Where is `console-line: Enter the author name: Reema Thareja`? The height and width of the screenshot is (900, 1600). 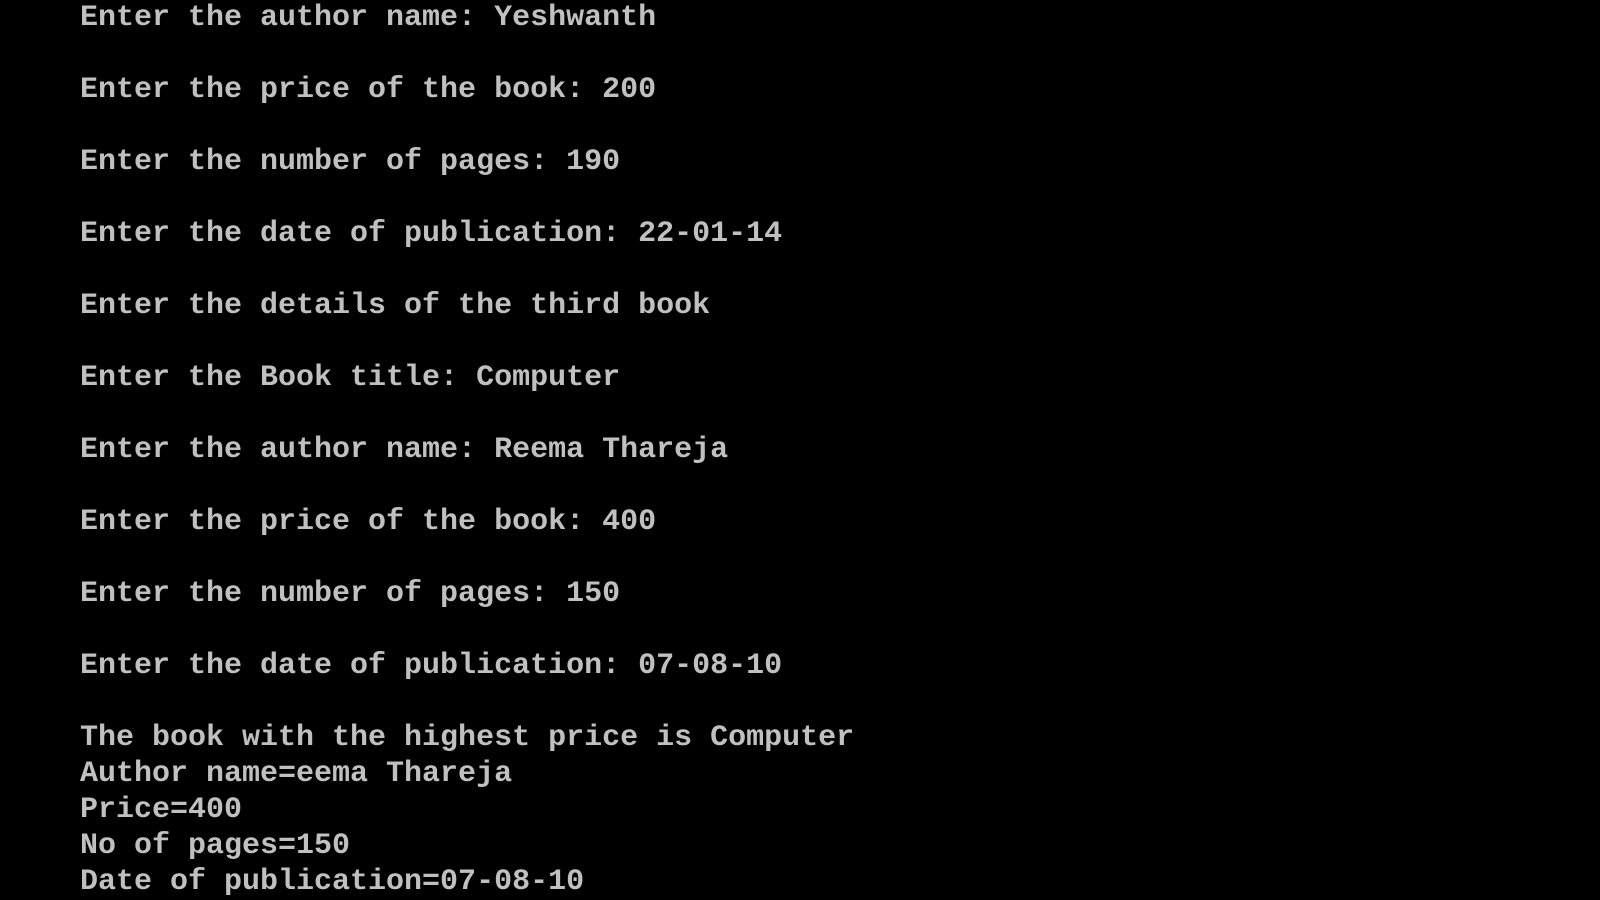
console-line: Enter the author name: Reema Thareja is located at coordinates (404, 450).